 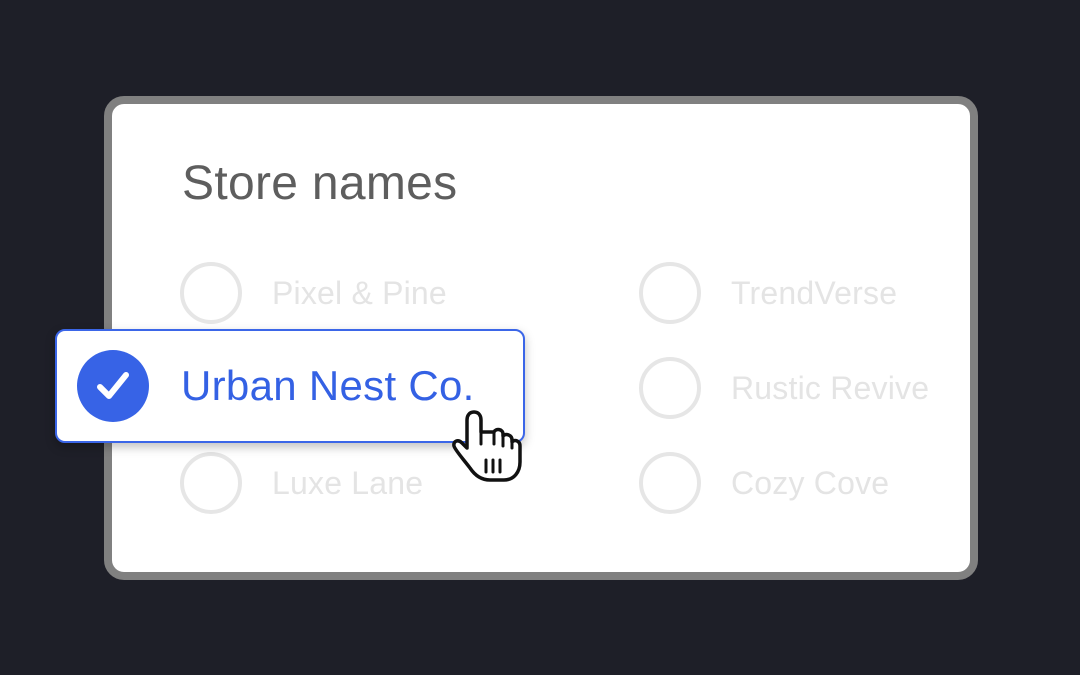 What do you see at coordinates (814, 292) in the screenshot?
I see `option-label: TrendVerse` at bounding box center [814, 292].